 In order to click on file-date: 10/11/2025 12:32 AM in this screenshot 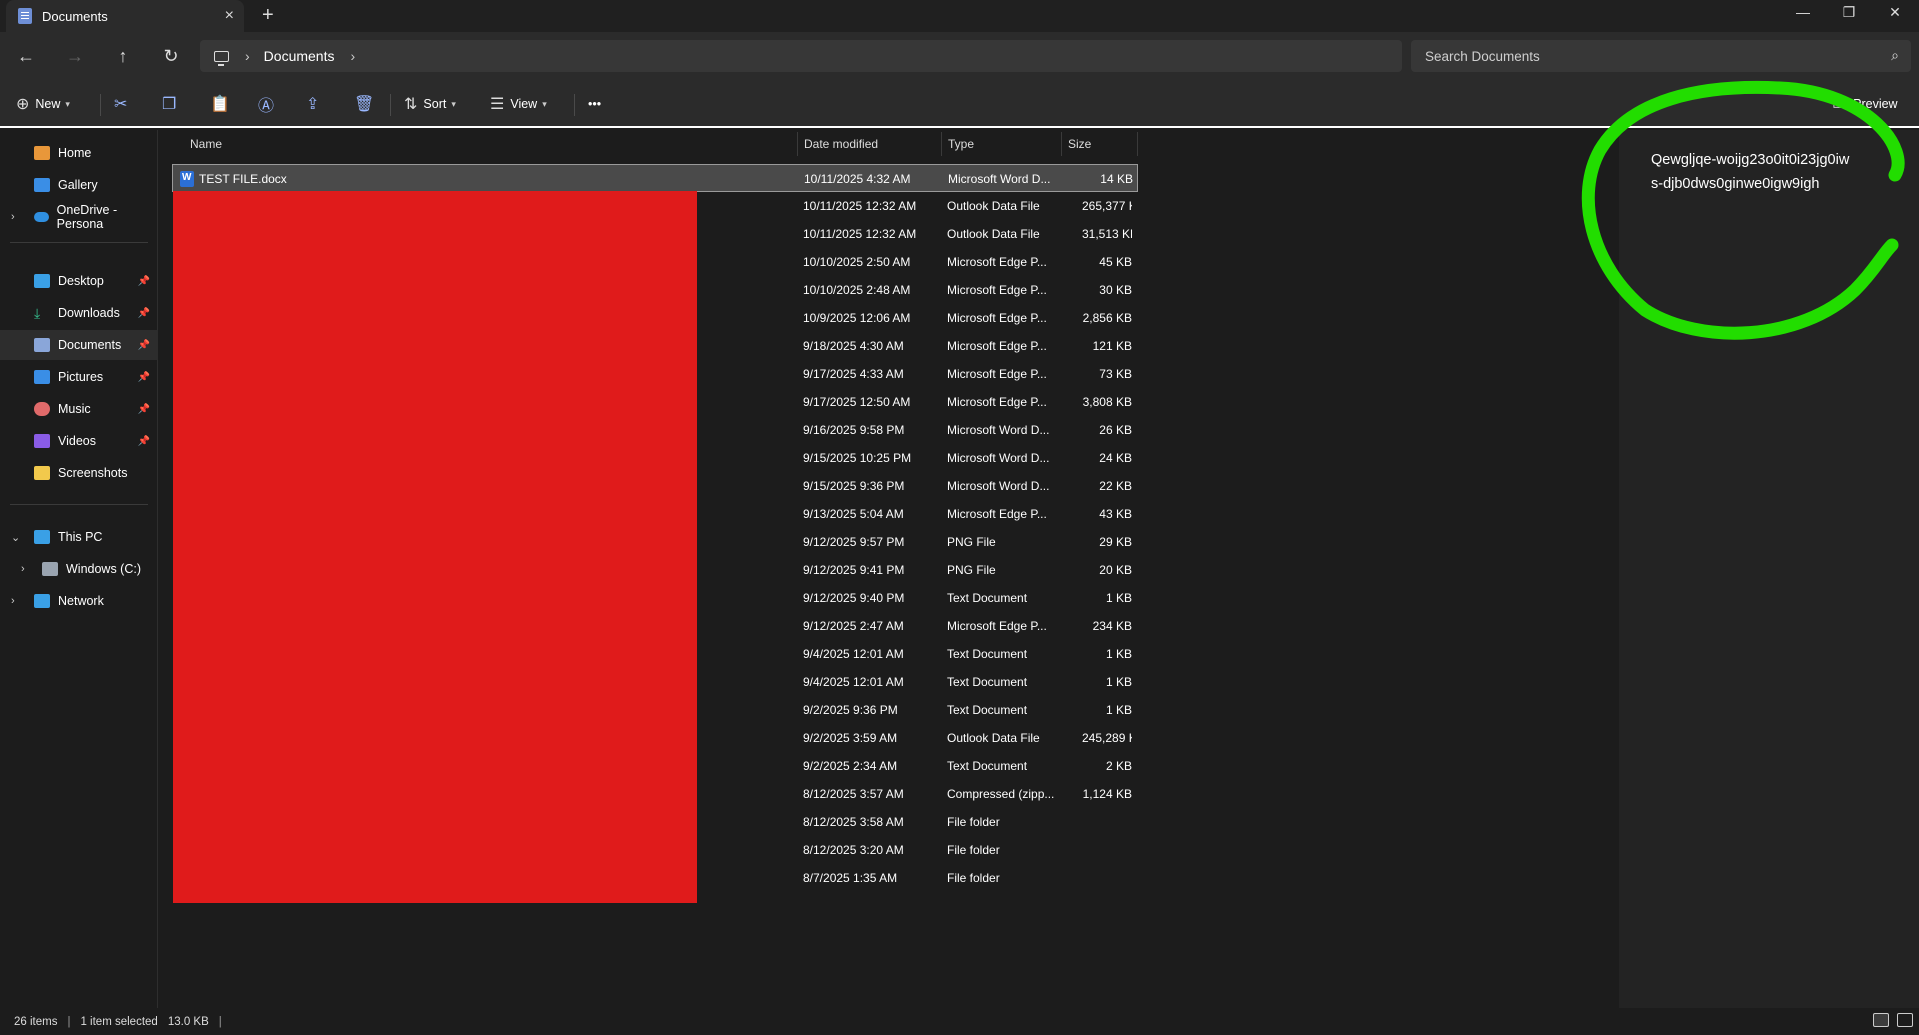, I will do `click(860, 206)`.